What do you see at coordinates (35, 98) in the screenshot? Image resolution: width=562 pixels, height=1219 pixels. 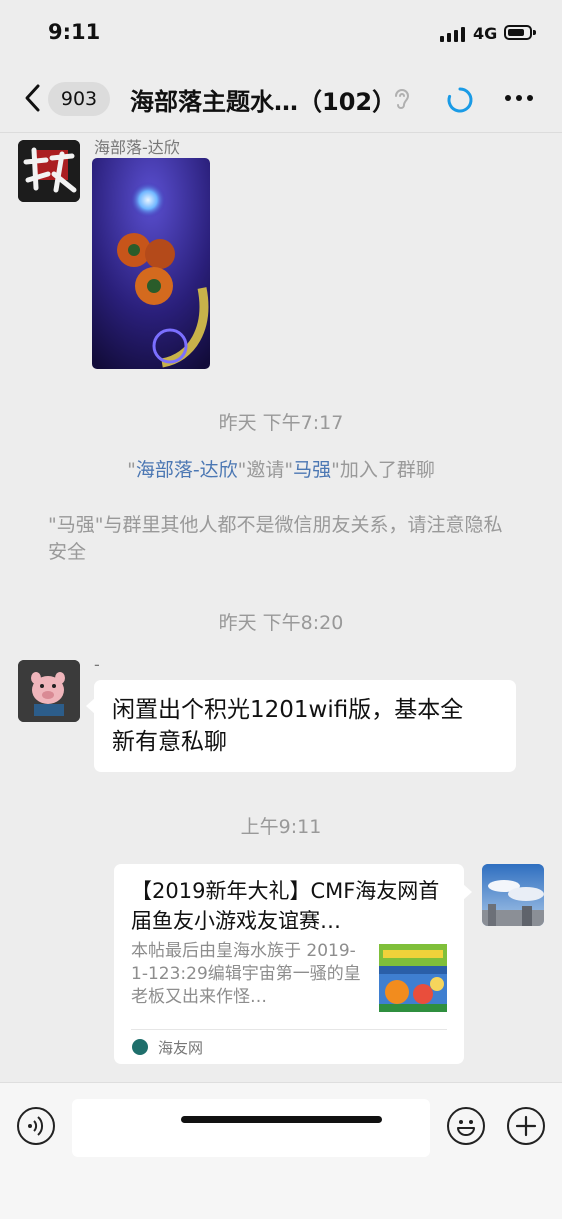 I see `back-chevron-icon` at bounding box center [35, 98].